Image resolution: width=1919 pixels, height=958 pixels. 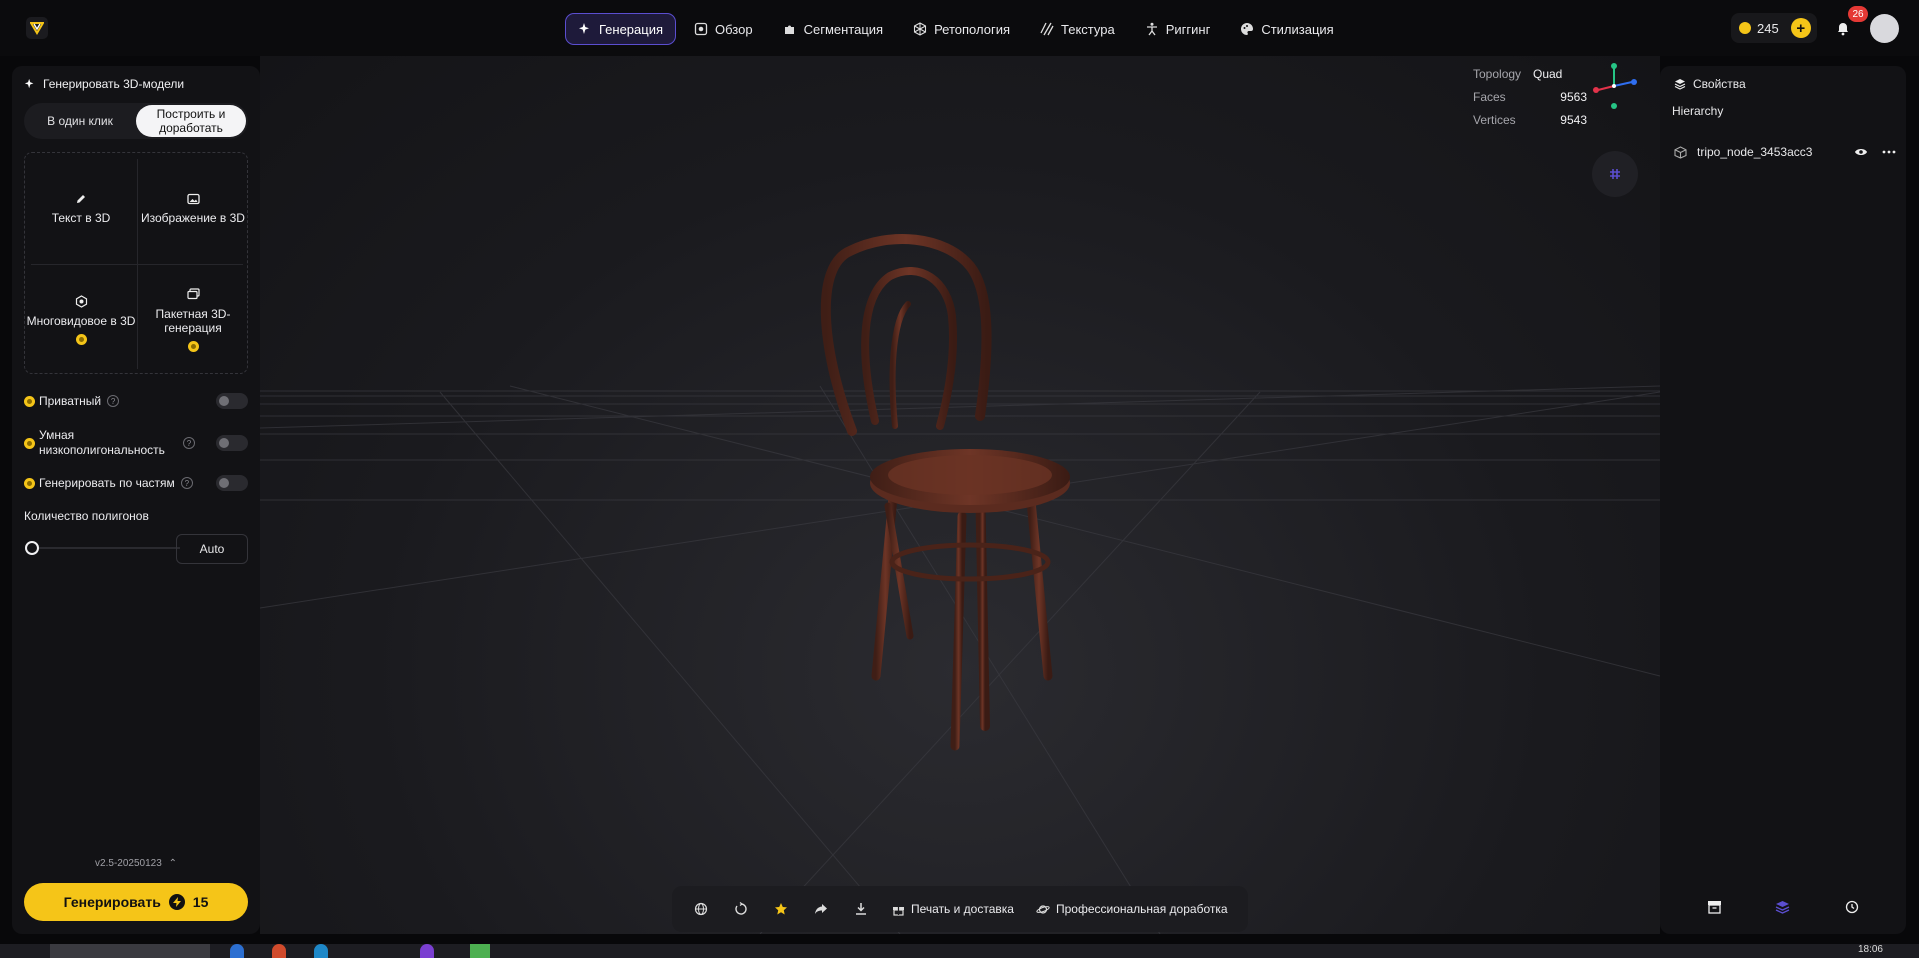 I want to click on panel-title: Генерировать 3D-модели, so click(x=104, y=84).